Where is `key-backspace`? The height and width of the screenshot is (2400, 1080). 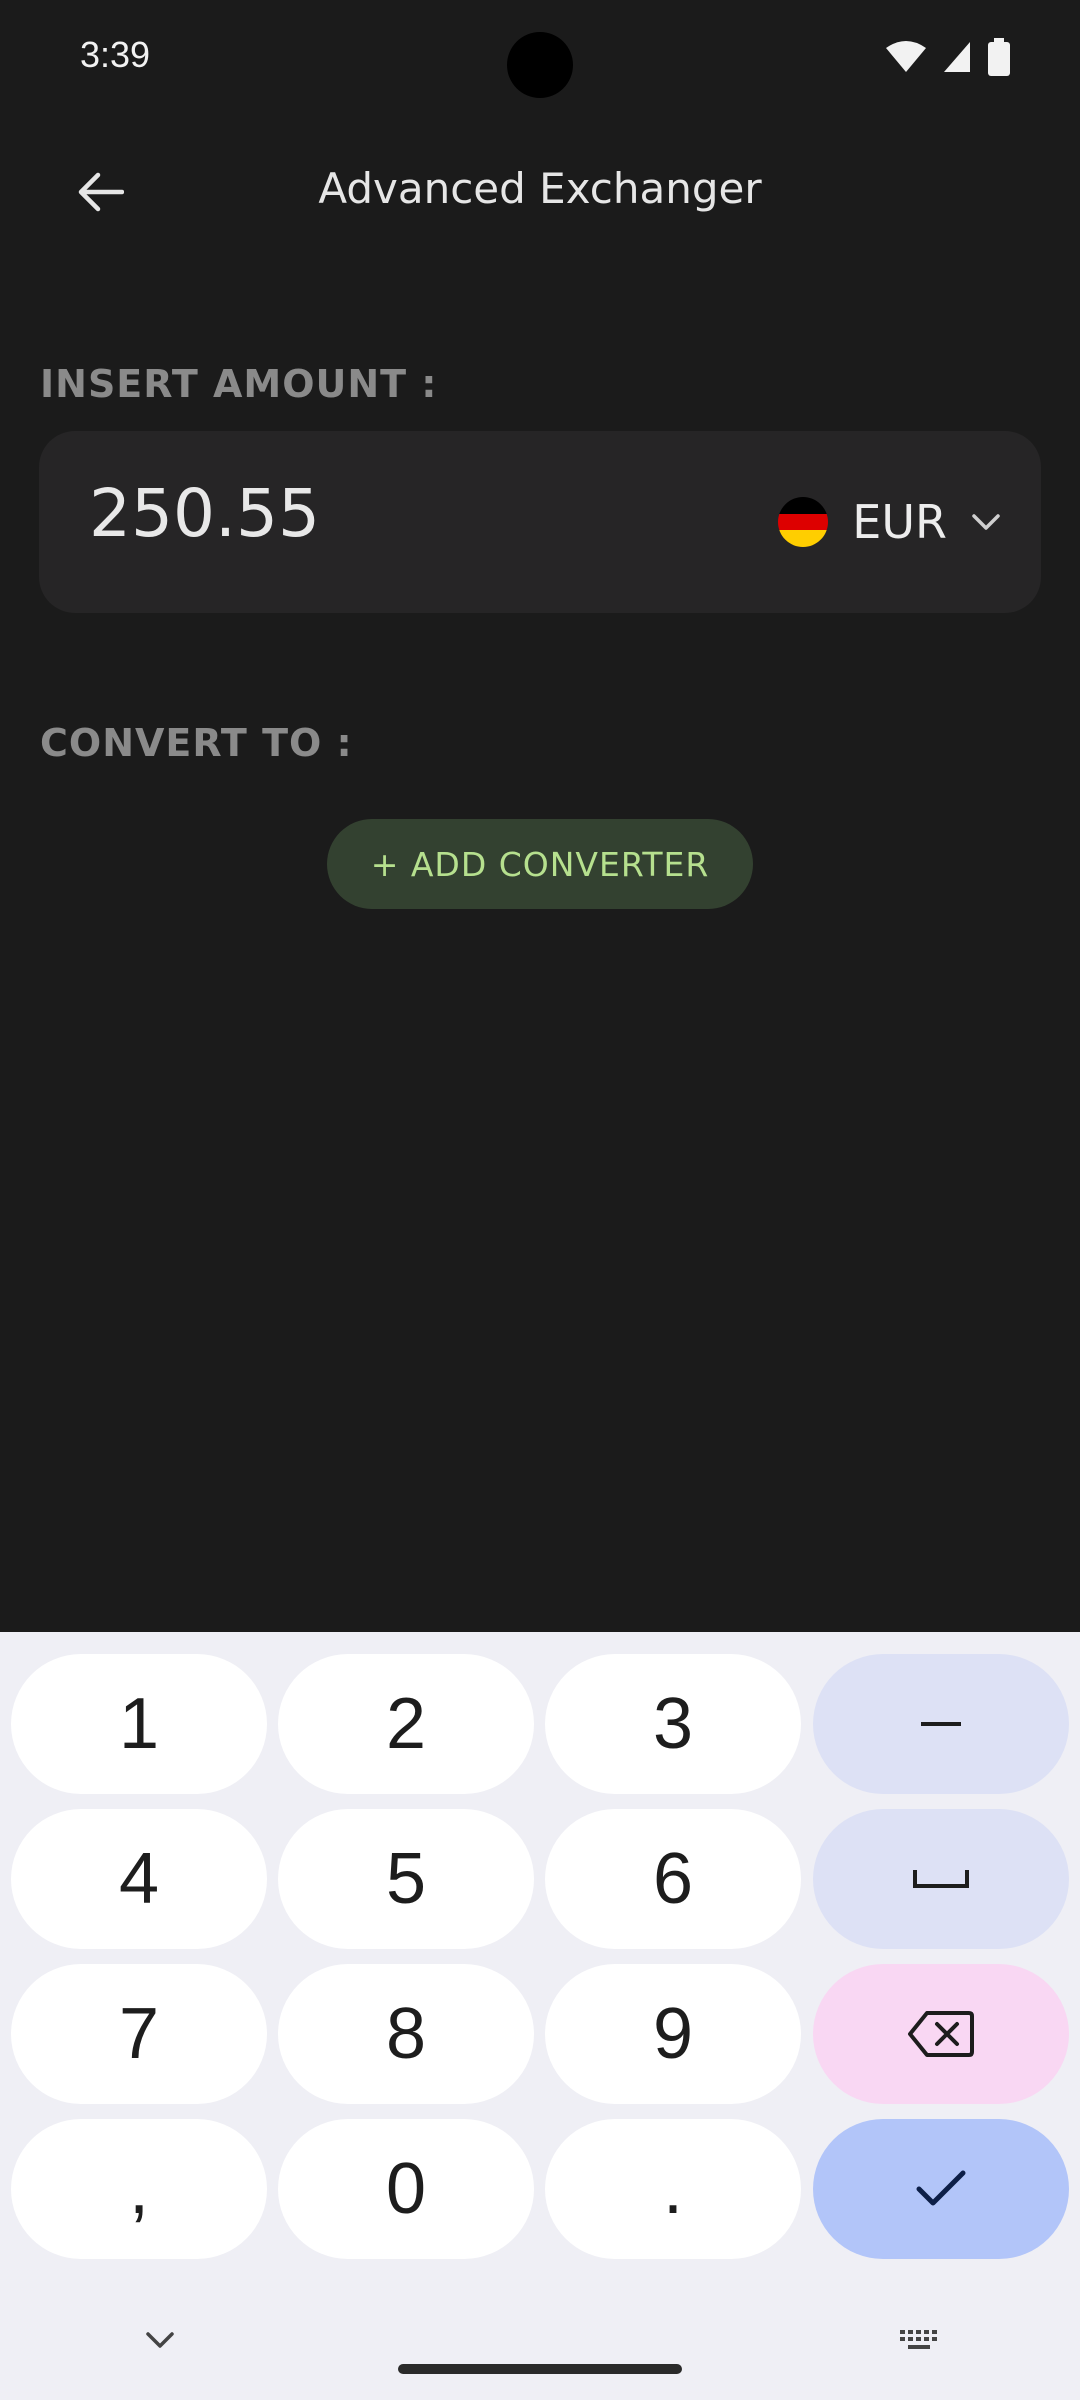 key-backspace is located at coordinates (941, 2034).